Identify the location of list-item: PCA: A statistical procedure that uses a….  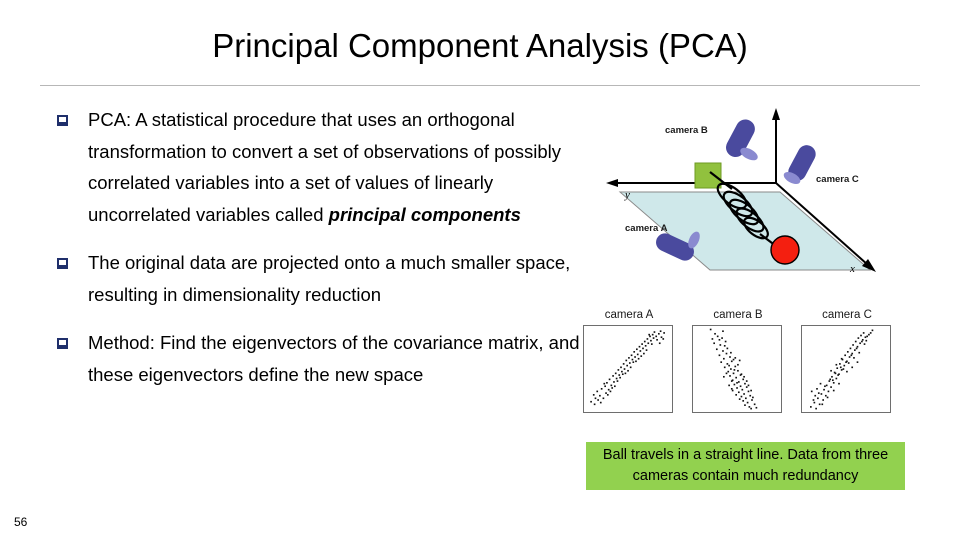
(319, 167).